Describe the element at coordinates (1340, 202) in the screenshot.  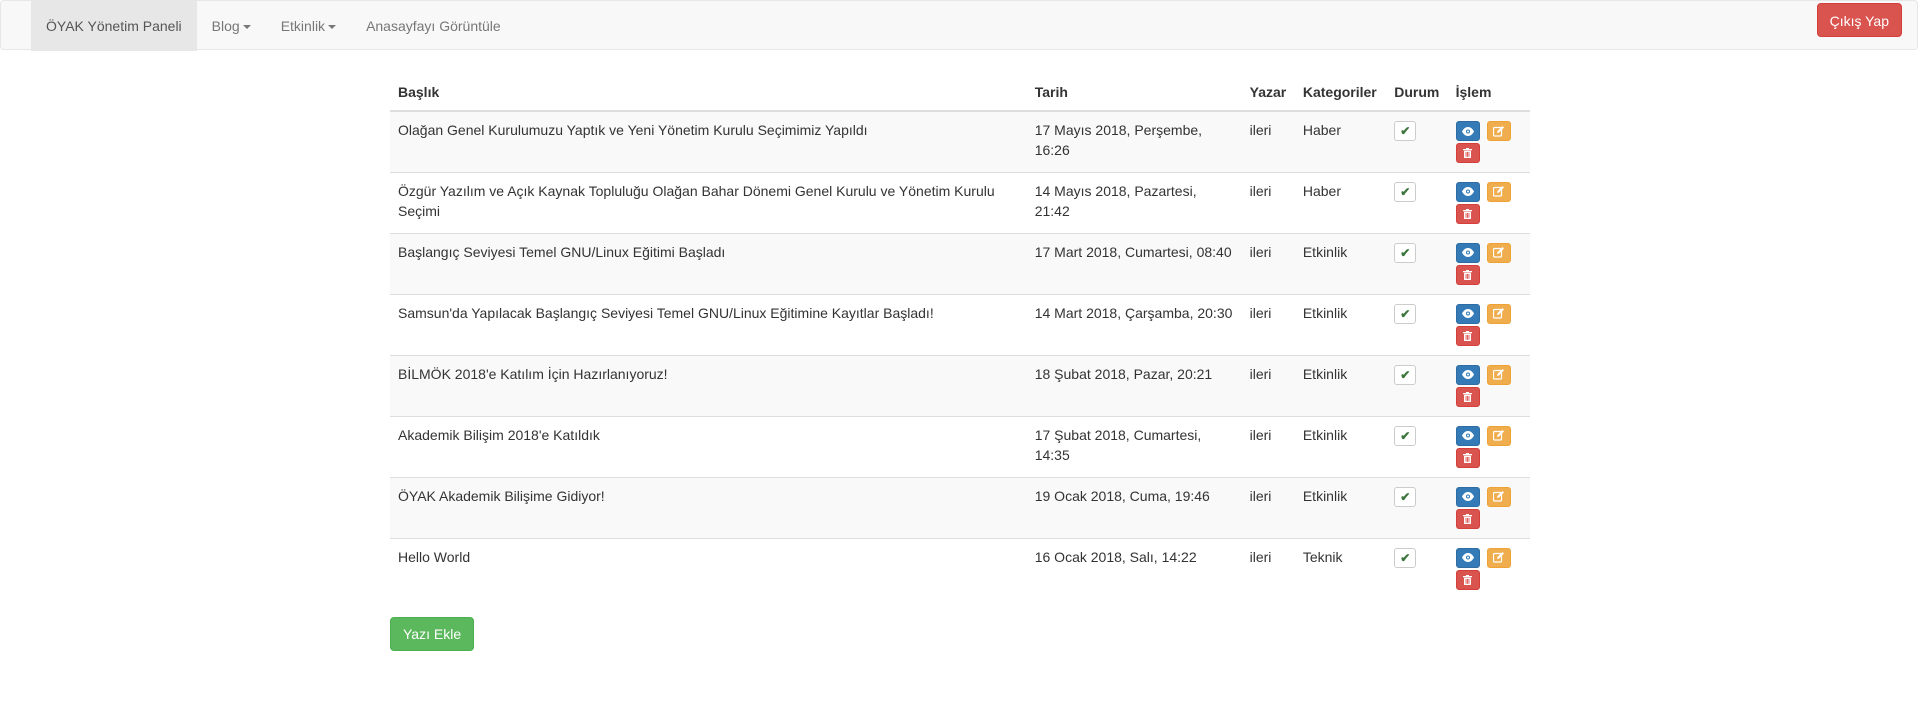
I see `post-category-cell: Haber` at that location.